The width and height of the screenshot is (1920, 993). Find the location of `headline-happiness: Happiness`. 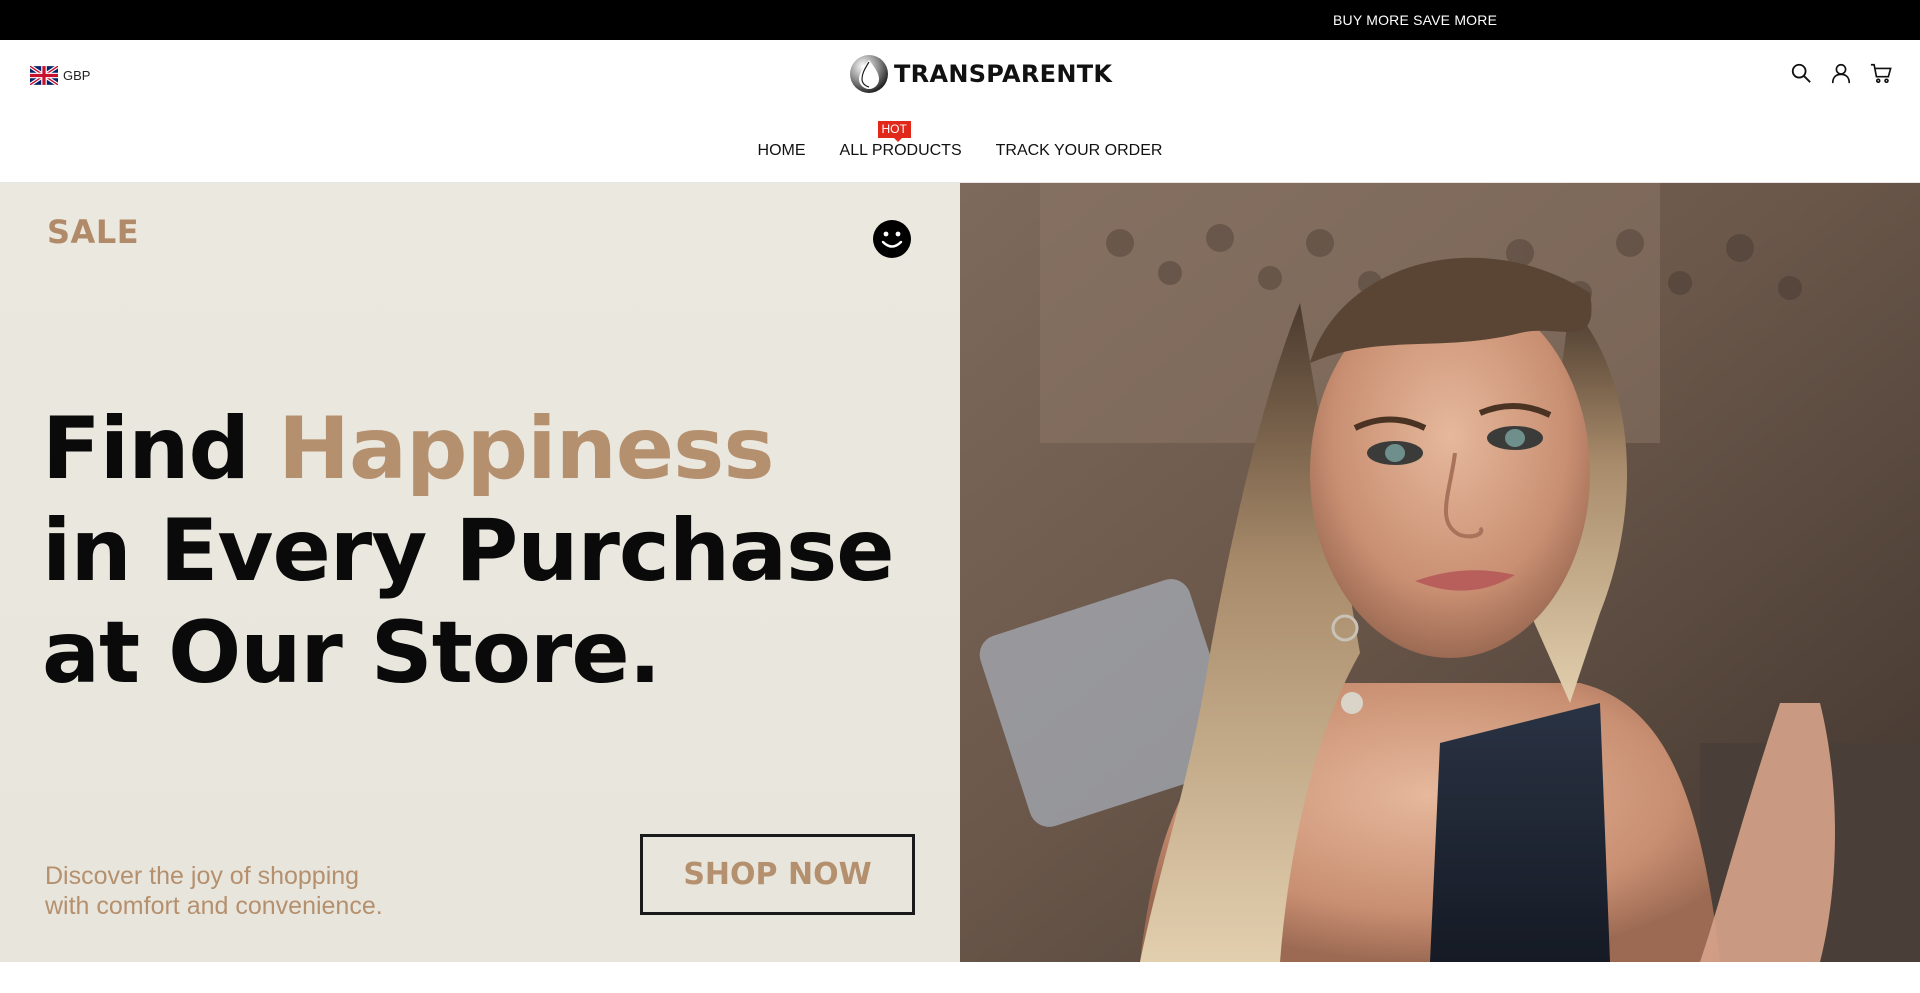

headline-happiness: Happiness is located at coordinates (526, 449).